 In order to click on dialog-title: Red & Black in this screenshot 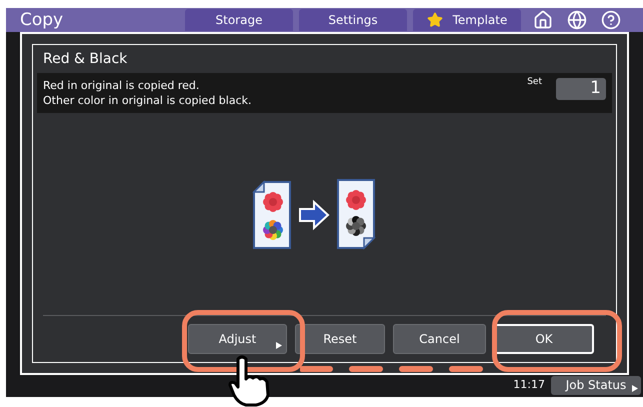, I will do `click(85, 59)`.